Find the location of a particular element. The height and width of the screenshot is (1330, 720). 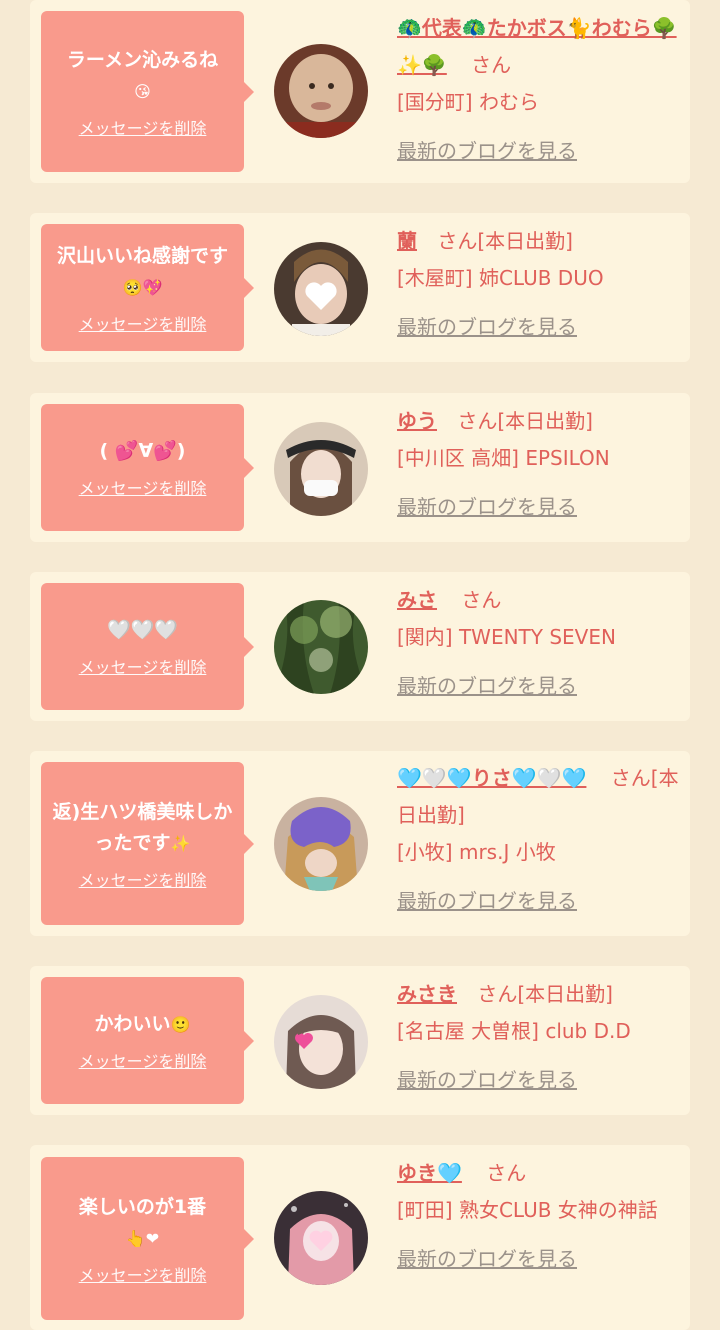

shop-name: [関内] TWENTY SEVEN is located at coordinates (506, 637).